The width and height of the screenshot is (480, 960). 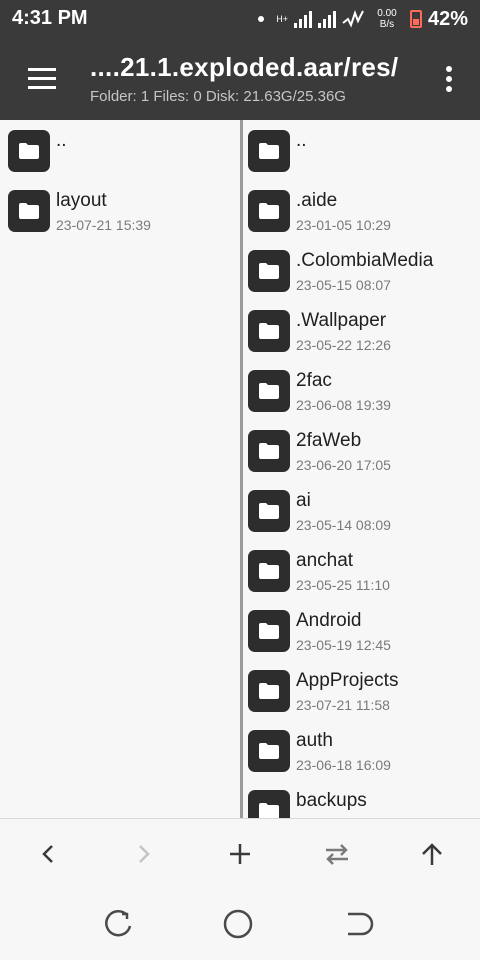 What do you see at coordinates (341, 320) in the screenshot?
I see `item-name: .Wallpaper` at bounding box center [341, 320].